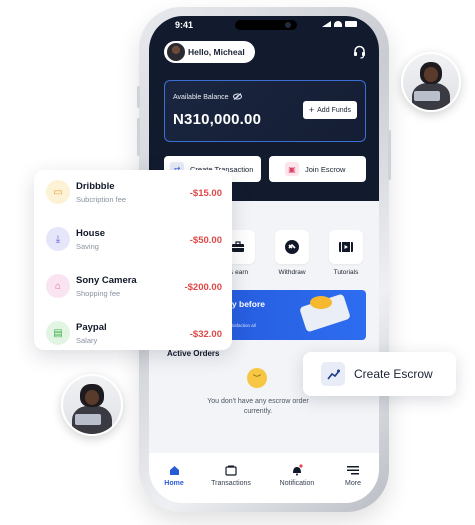 The image size is (475, 525). I want to click on video-icon, so click(346, 247).